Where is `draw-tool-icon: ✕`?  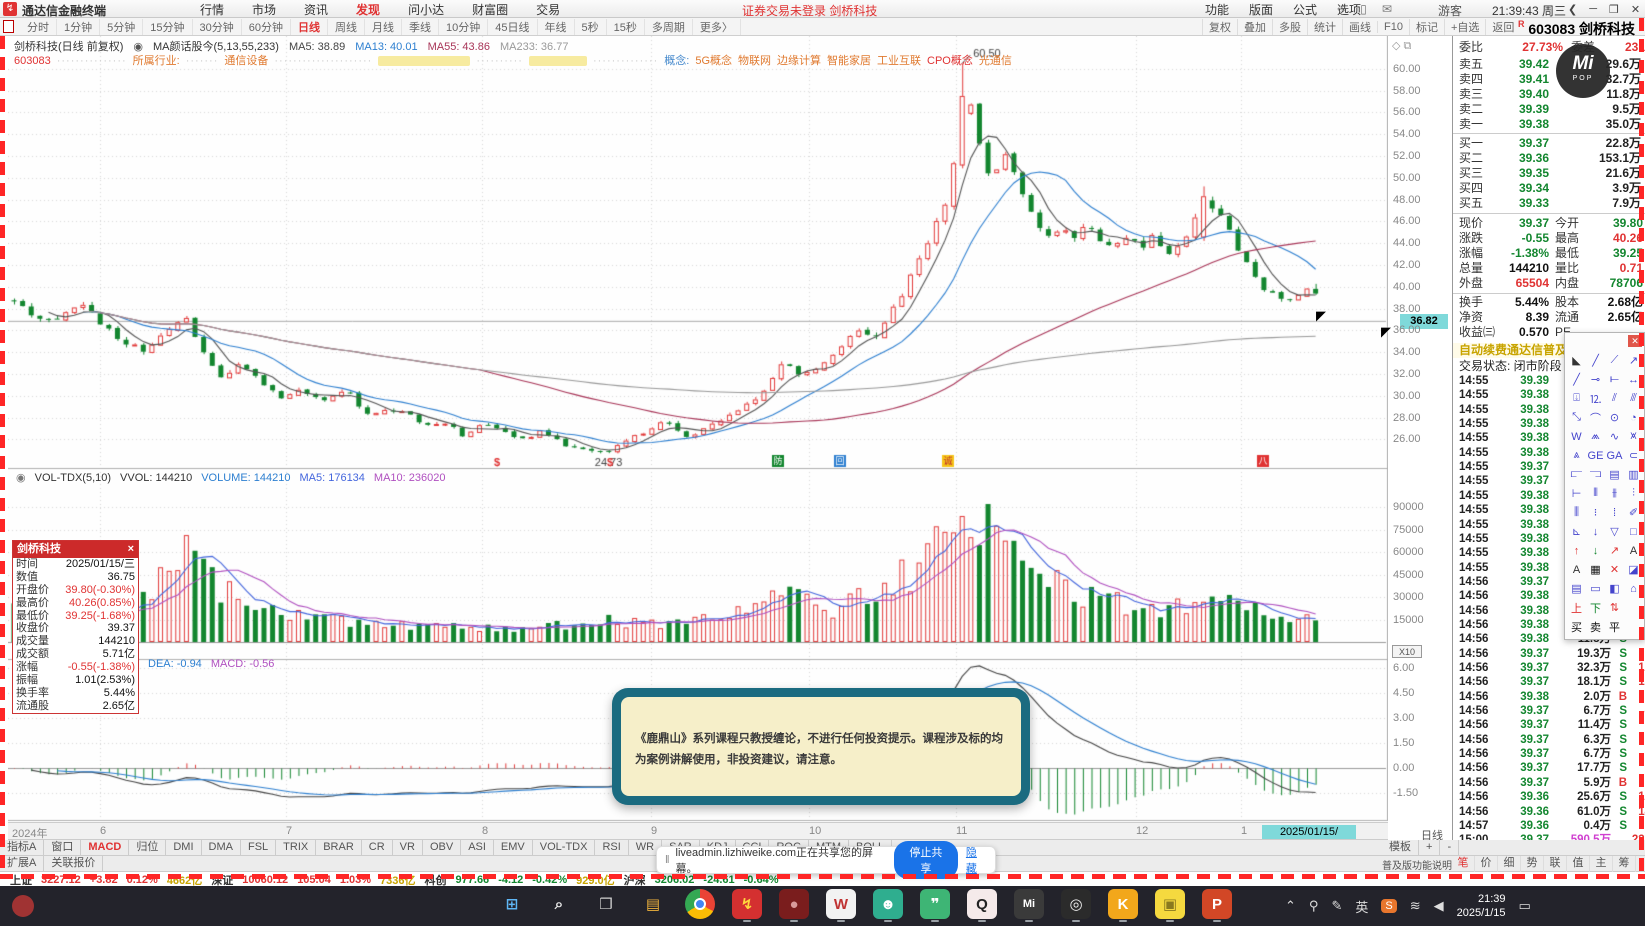
draw-tool-icon: ✕ is located at coordinates (1614, 569).